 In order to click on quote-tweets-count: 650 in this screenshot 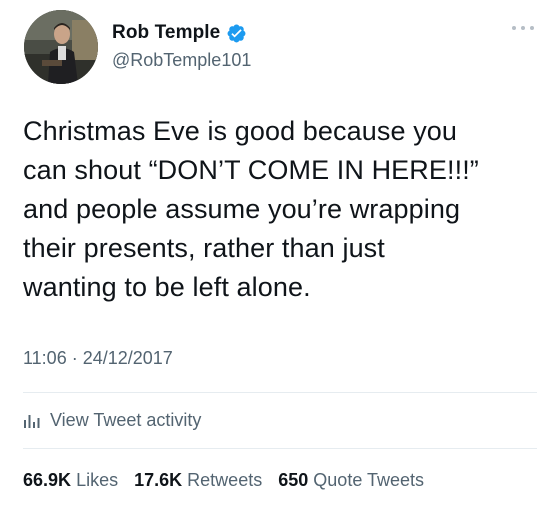, I will do `click(293, 480)`.